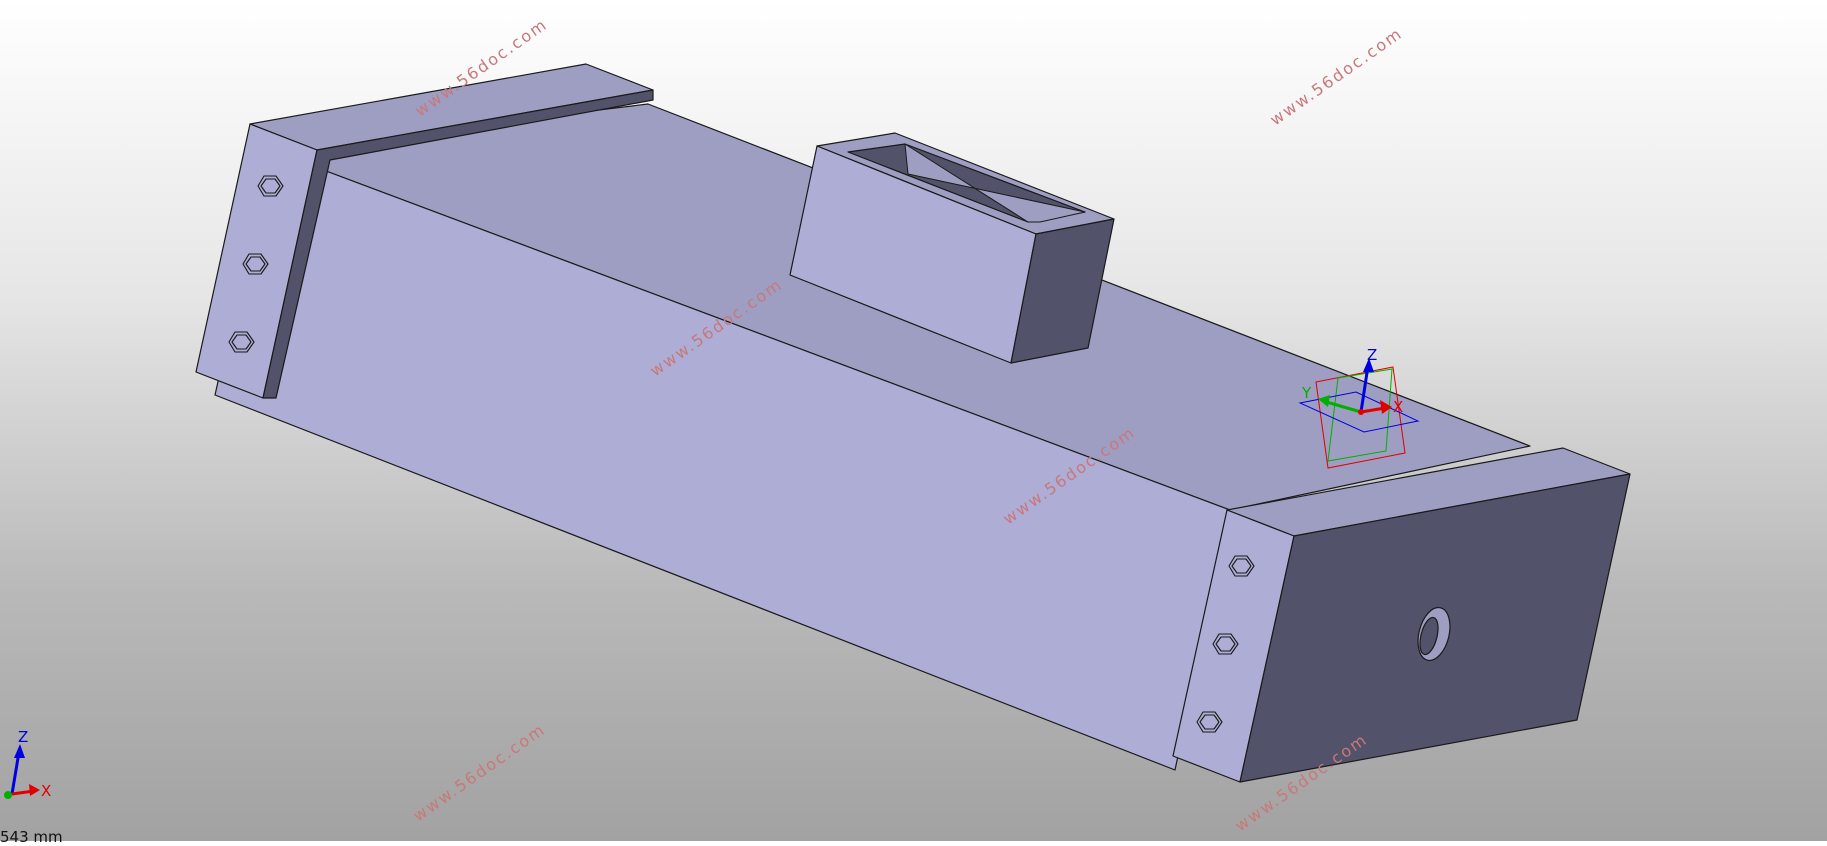 Image resolution: width=1827 pixels, height=846 pixels. I want to click on triad-z-label: Z, so click(1372, 355).